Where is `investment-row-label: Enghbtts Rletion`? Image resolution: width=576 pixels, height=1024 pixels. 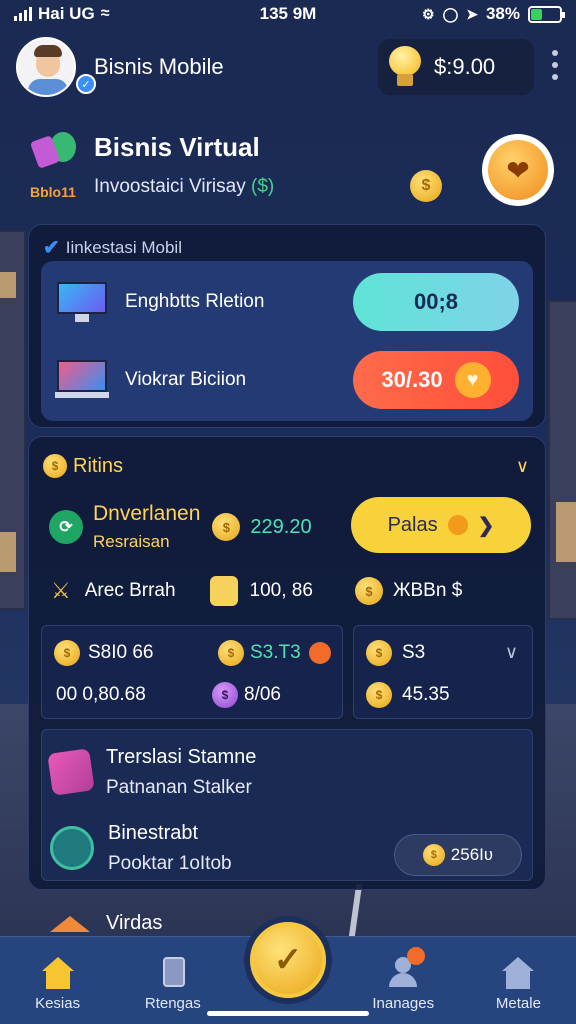
investment-row-label: Enghbtts Rletion is located at coordinates (195, 301).